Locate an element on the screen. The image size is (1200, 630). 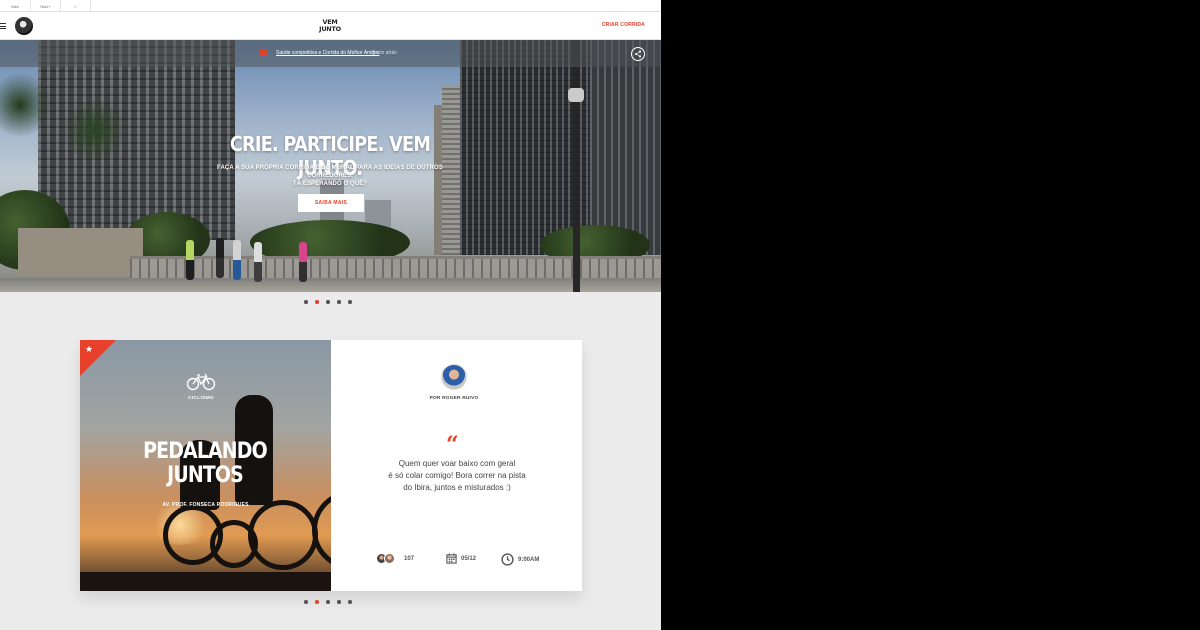
logo-line-2: JUNTO is located at coordinates (330, 28).